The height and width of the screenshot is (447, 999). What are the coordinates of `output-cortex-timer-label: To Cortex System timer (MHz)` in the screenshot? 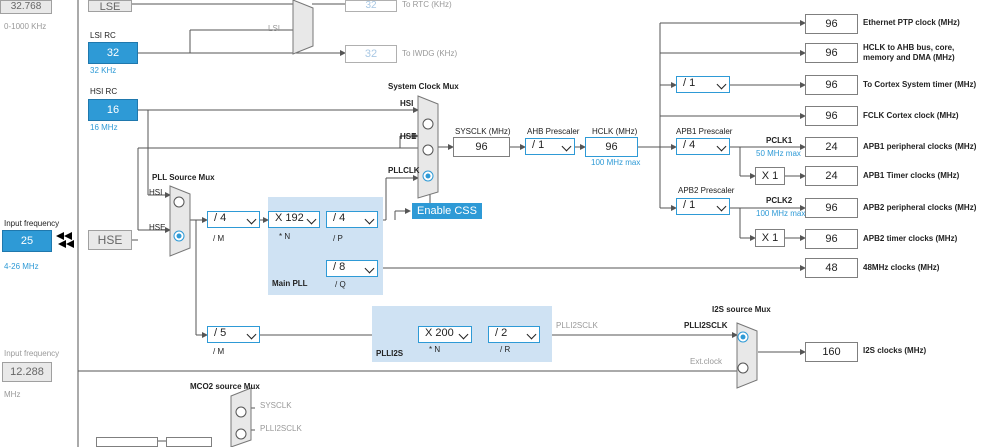 It's located at (920, 84).